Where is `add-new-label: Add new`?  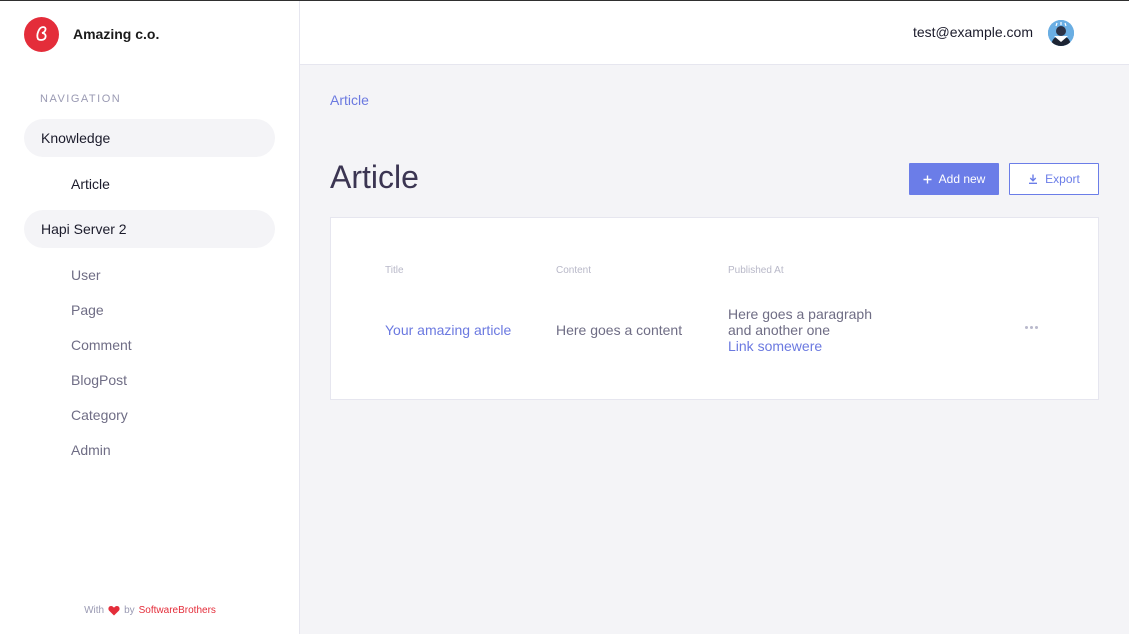 add-new-label: Add new is located at coordinates (962, 179).